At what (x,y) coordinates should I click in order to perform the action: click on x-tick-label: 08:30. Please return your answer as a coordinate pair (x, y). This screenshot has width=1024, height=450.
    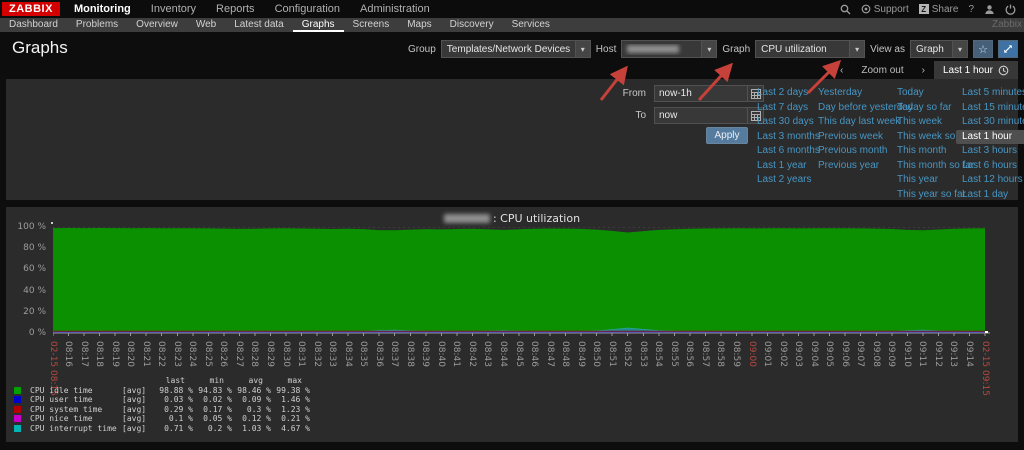
    Looking at the image, I should click on (285, 354).